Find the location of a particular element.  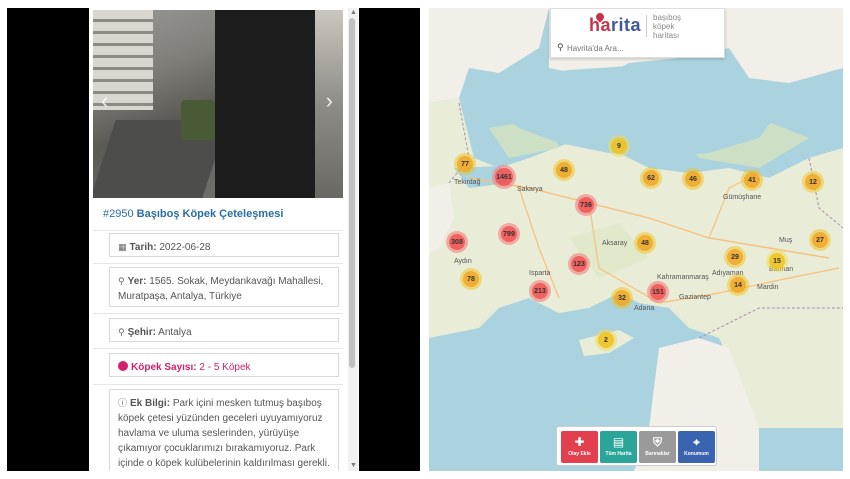

map-marker-plus-icon: ✚ is located at coordinates (579, 442).